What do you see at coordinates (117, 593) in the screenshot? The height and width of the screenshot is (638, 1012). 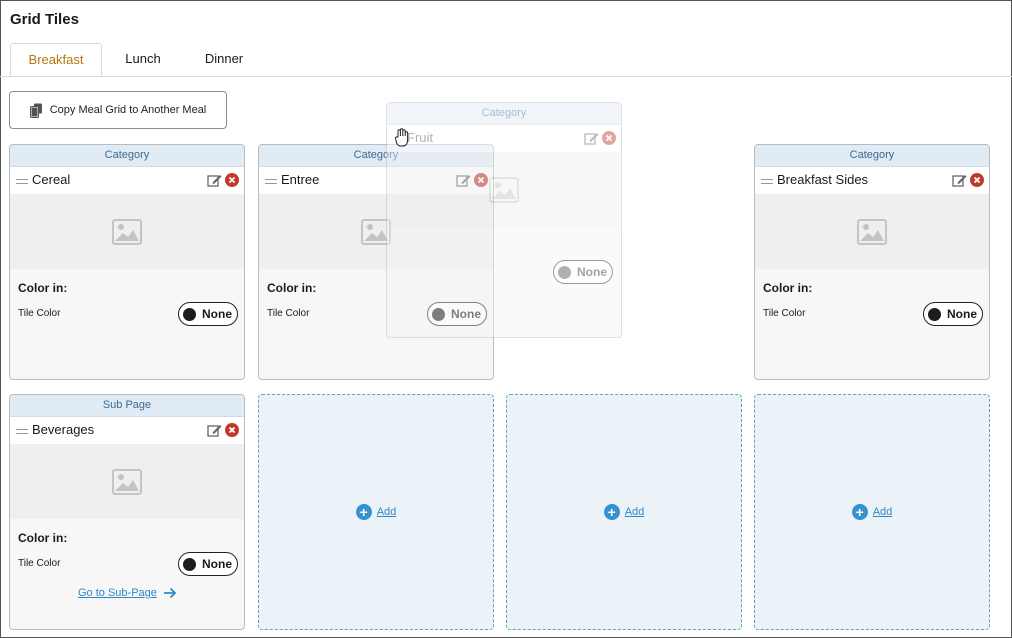 I see `go-to-sub-page-label: Go to Sub-Page` at bounding box center [117, 593].